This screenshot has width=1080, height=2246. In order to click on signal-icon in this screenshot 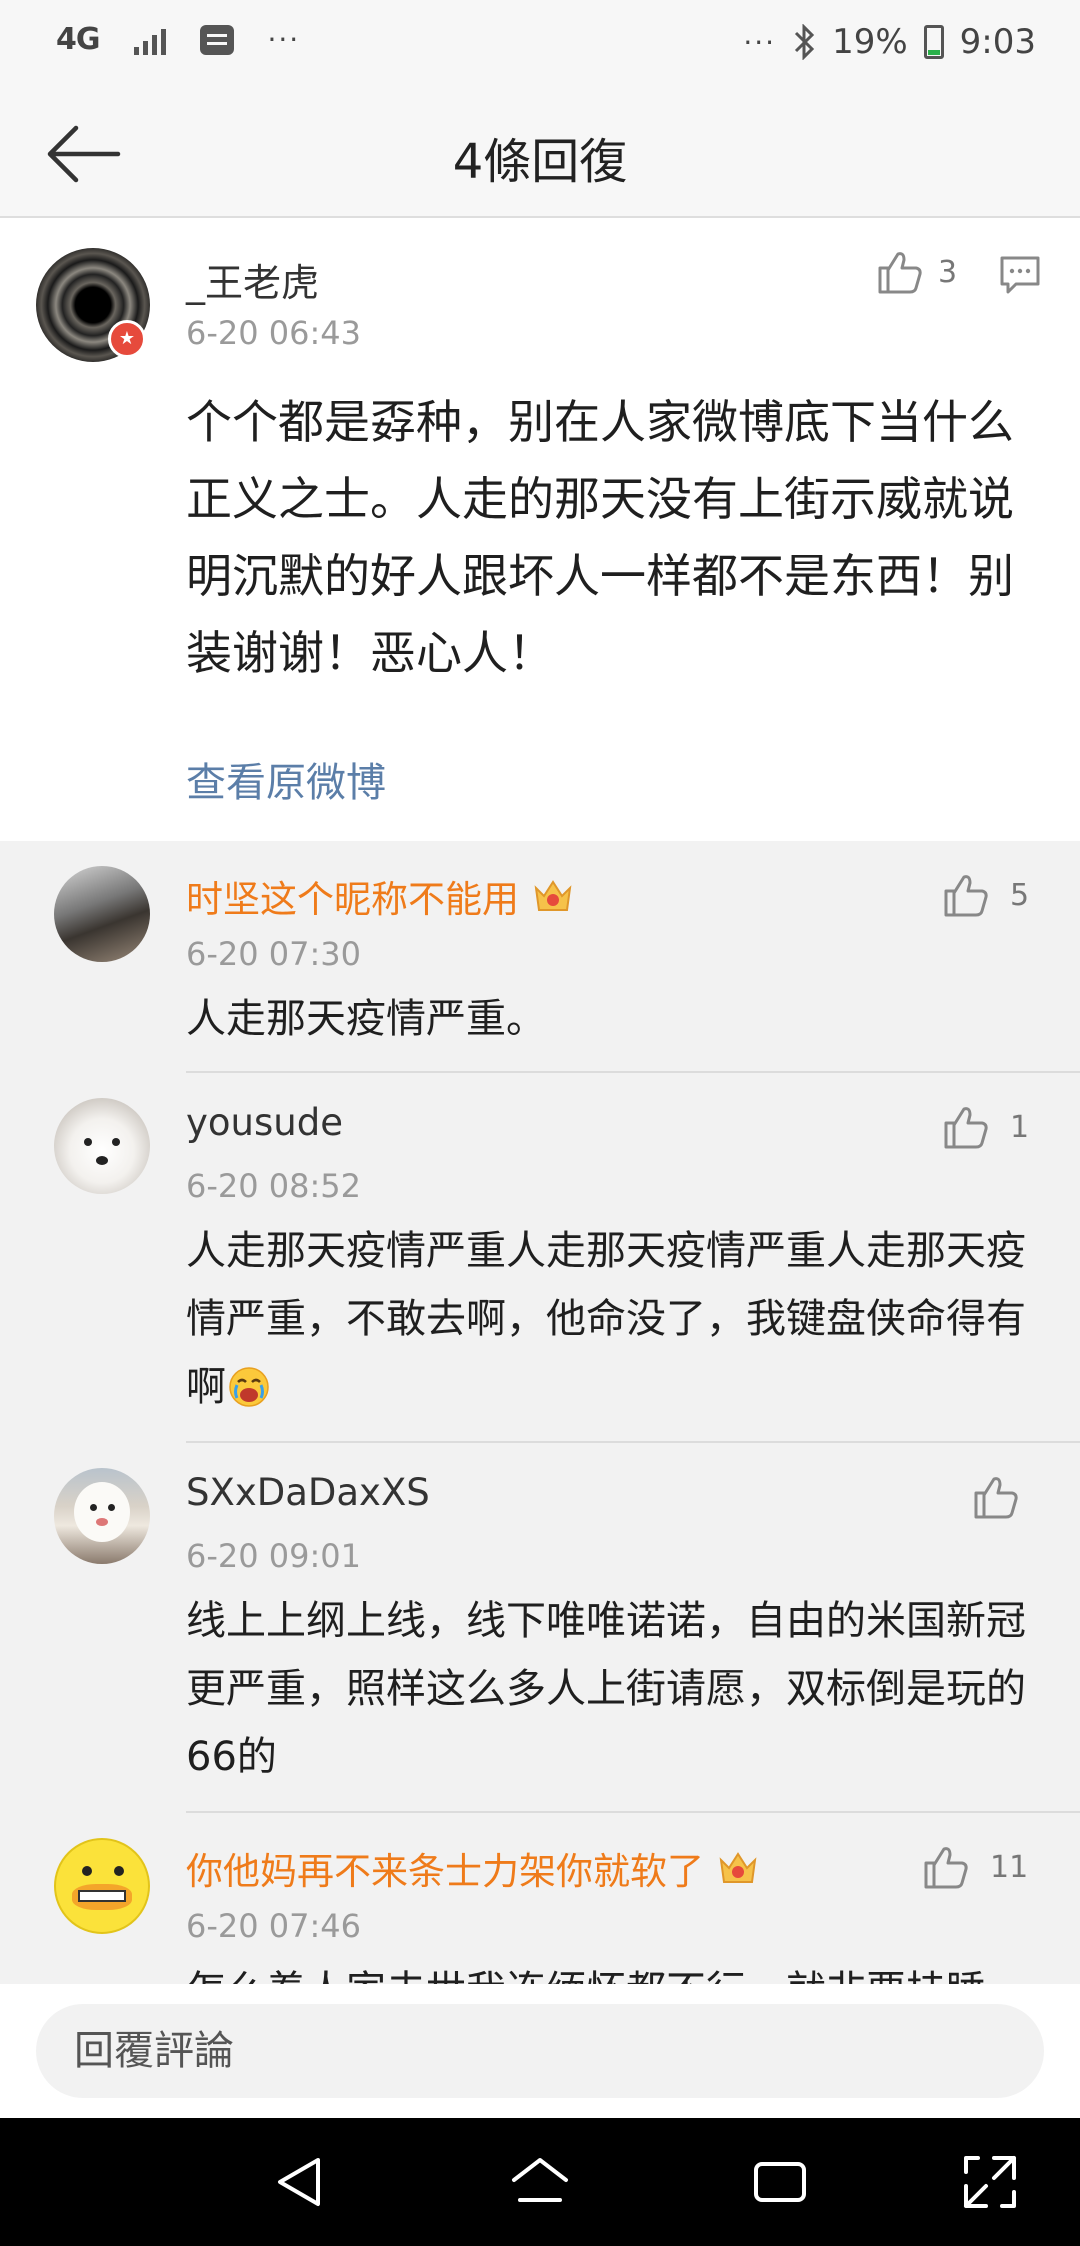, I will do `click(149, 40)`.